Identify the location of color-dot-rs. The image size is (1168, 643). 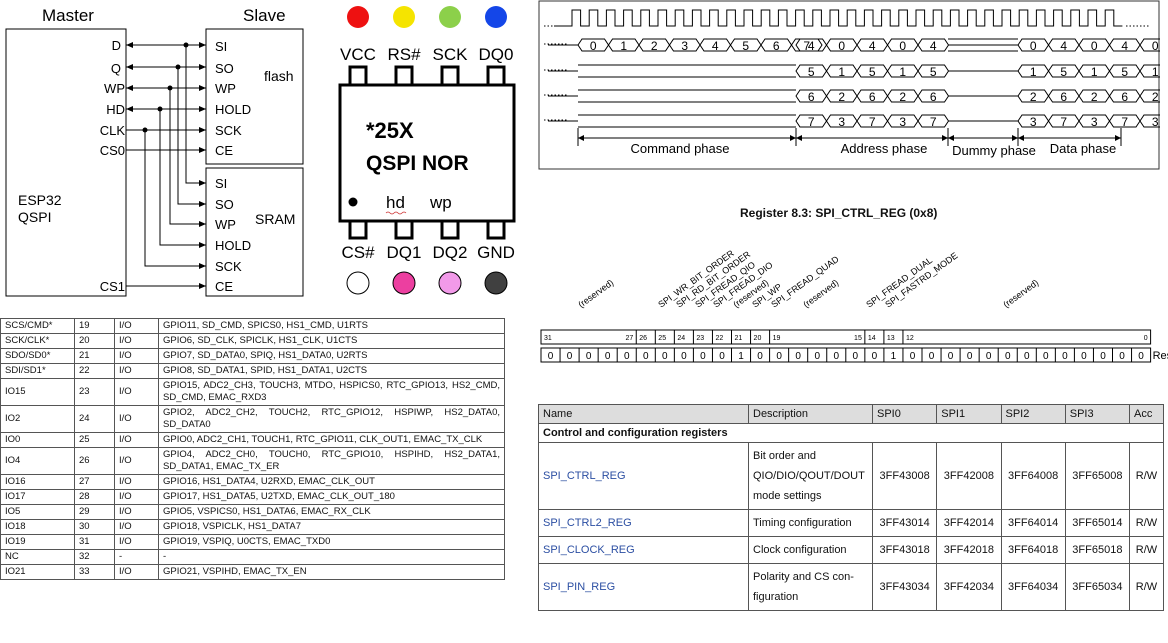
(404, 17).